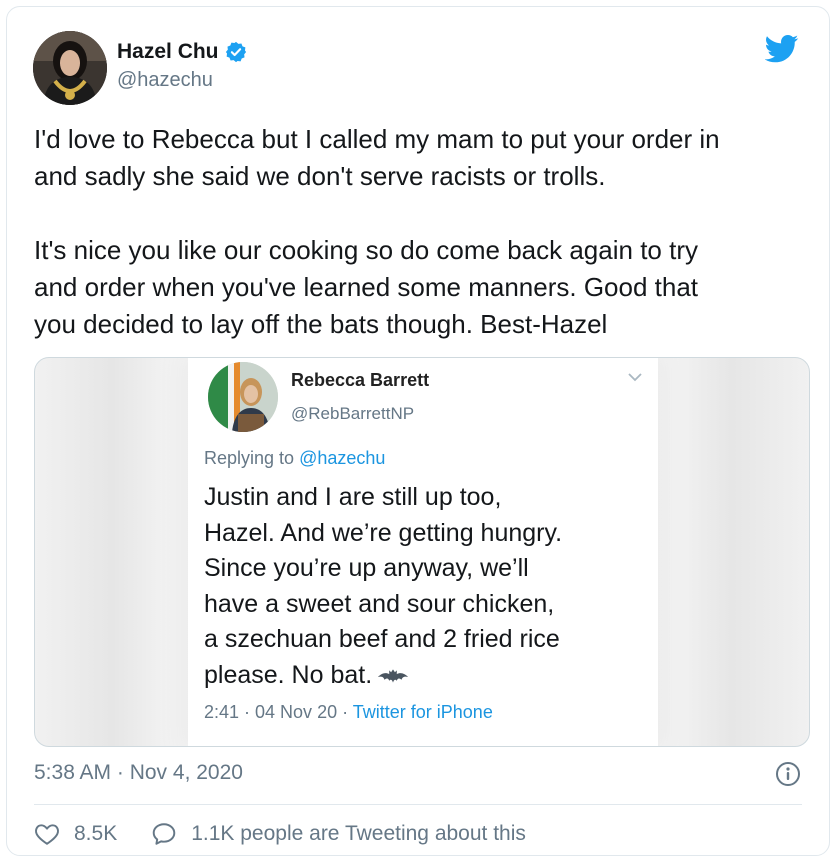 The width and height of the screenshot is (838, 862). Describe the element at coordinates (165, 80) in the screenshot. I see `author-handle: @hazechu` at that location.